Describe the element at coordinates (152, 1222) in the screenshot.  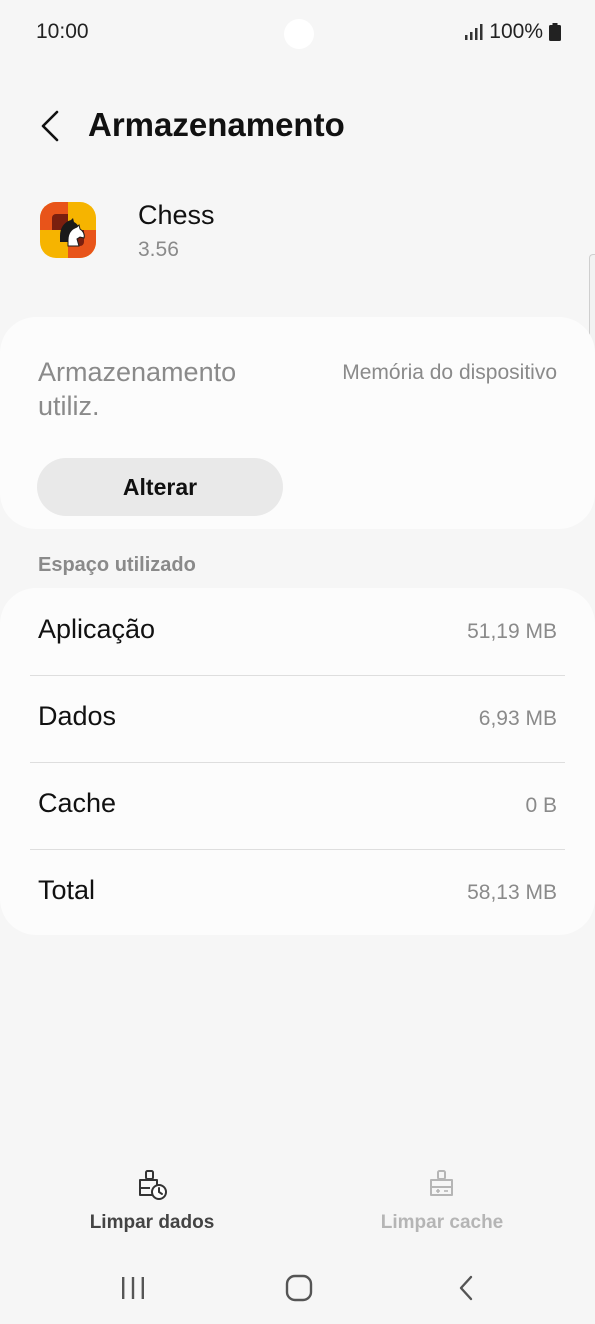
I see `clear-data-label: Limpar dados` at that location.